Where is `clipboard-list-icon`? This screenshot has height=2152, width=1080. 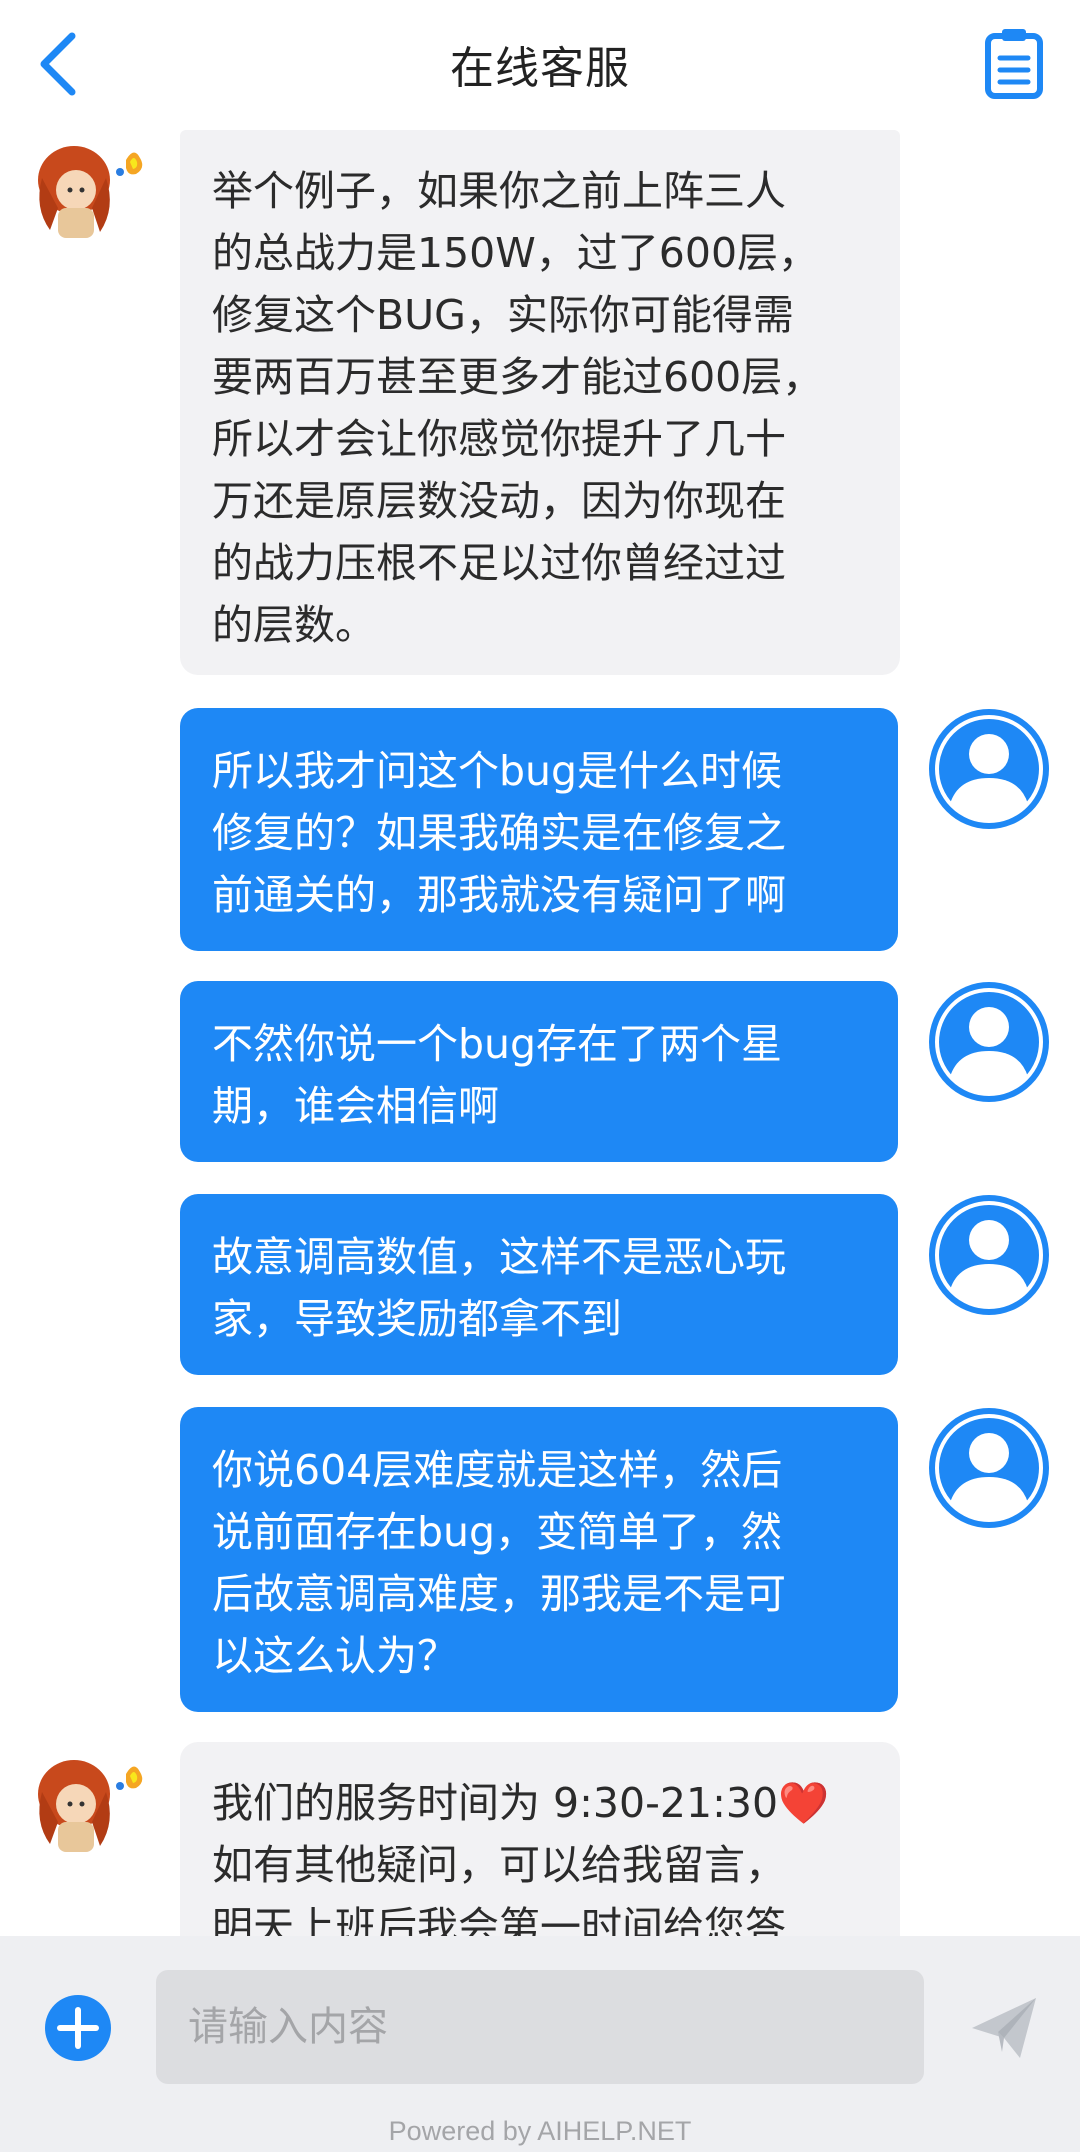 clipboard-list-icon is located at coordinates (1014, 64).